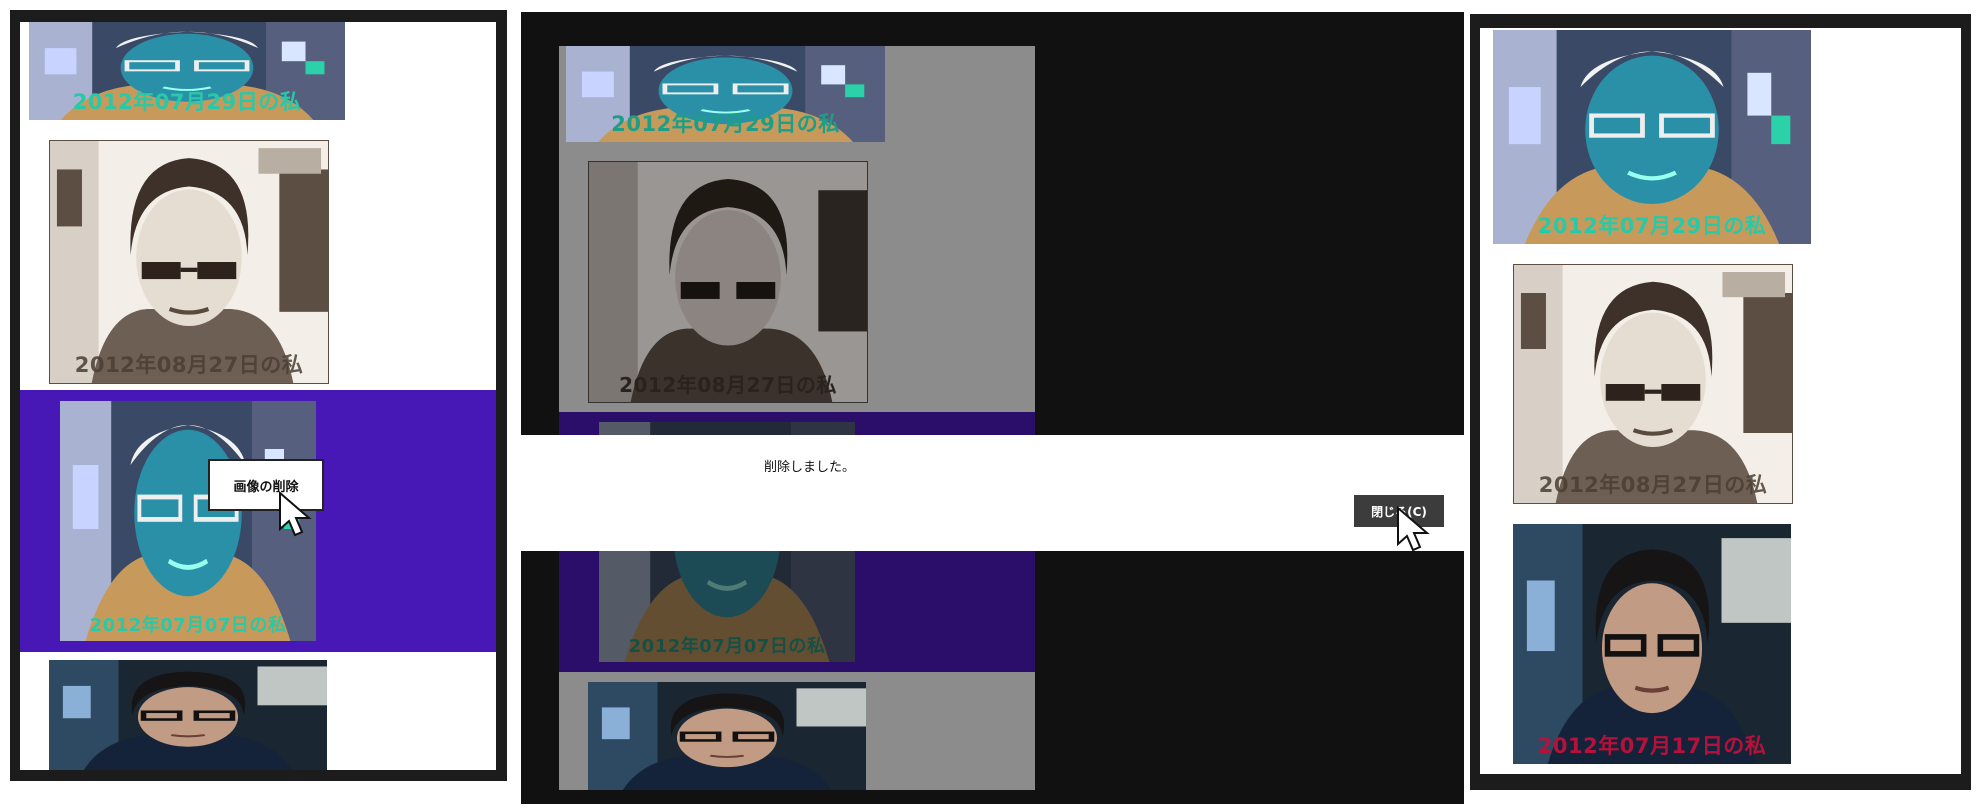 The image size is (1981, 812). What do you see at coordinates (188, 625) in the screenshot?
I see `photo-caption: 2012年07月07日の私` at bounding box center [188, 625].